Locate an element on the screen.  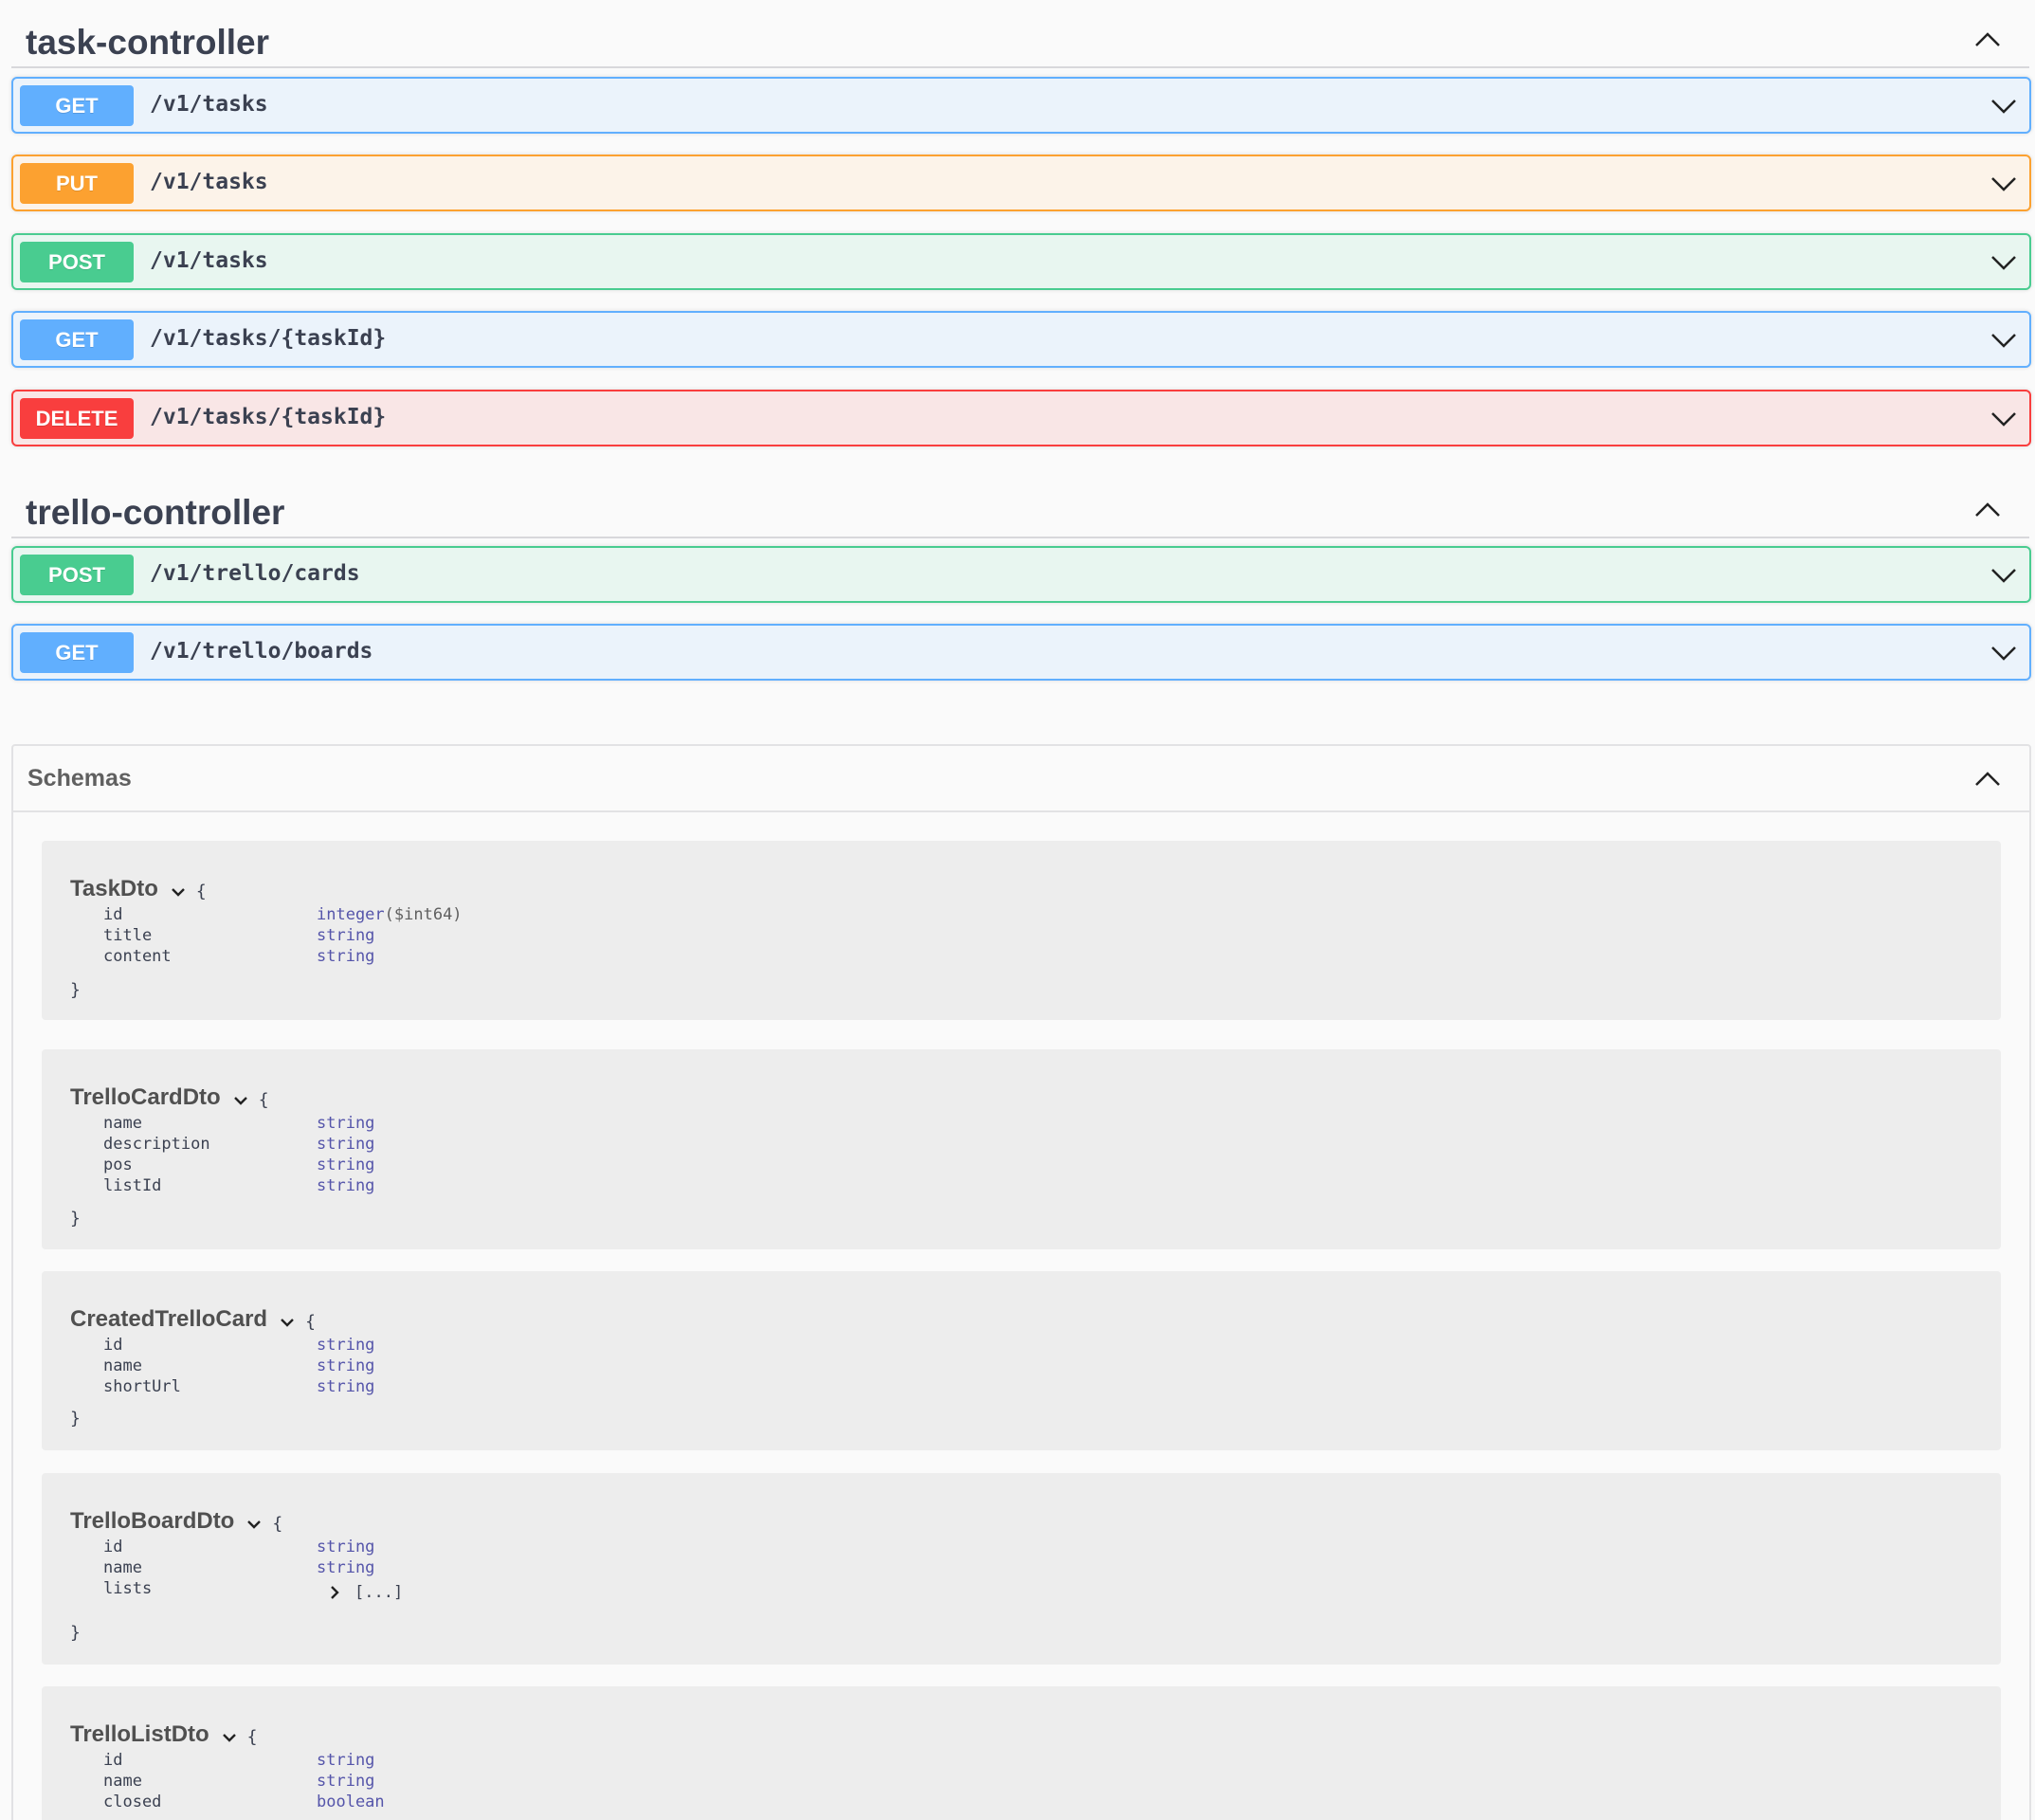
property-name: description is located at coordinates (156, 1144).